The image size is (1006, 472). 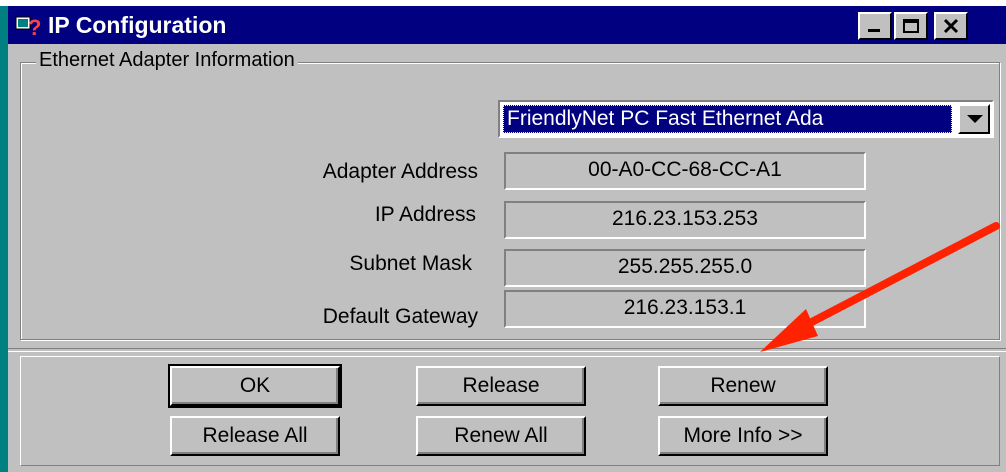 I want to click on ip-address-label: IP Address, so click(x=425, y=214).